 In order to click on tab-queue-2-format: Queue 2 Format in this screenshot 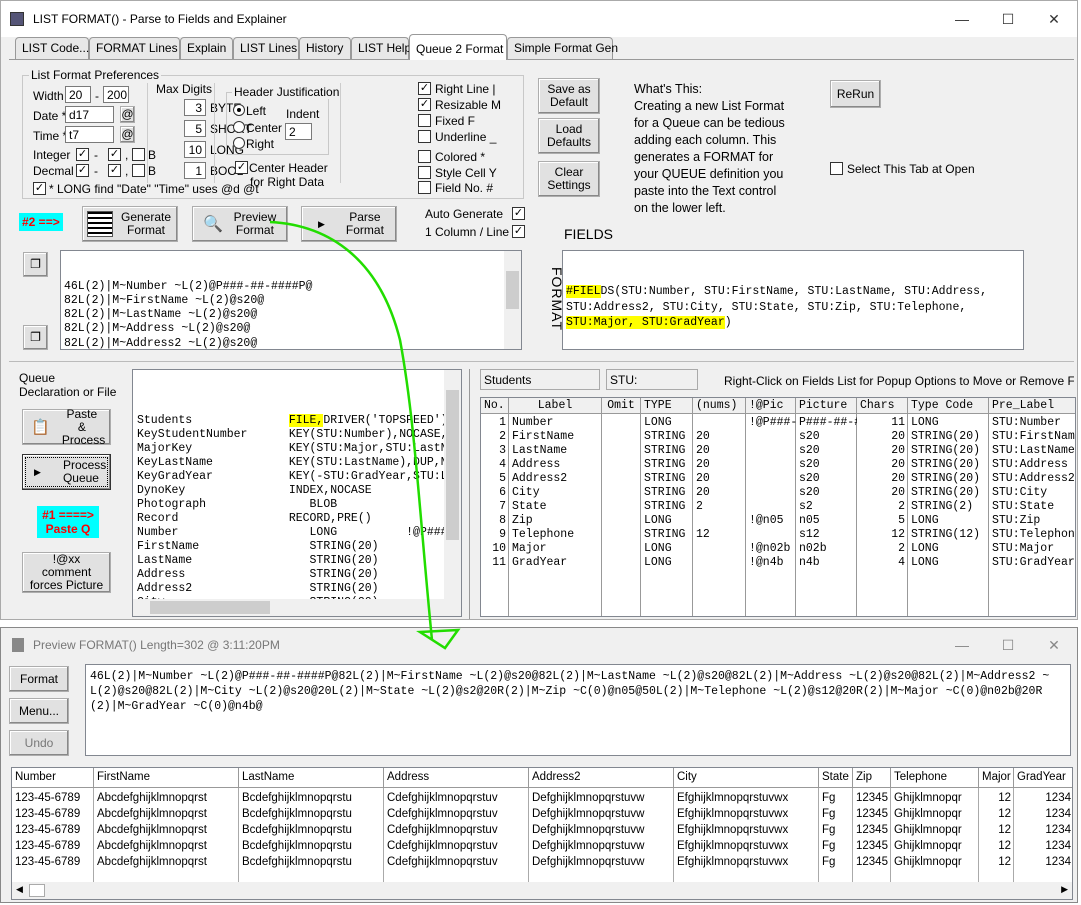, I will do `click(458, 47)`.